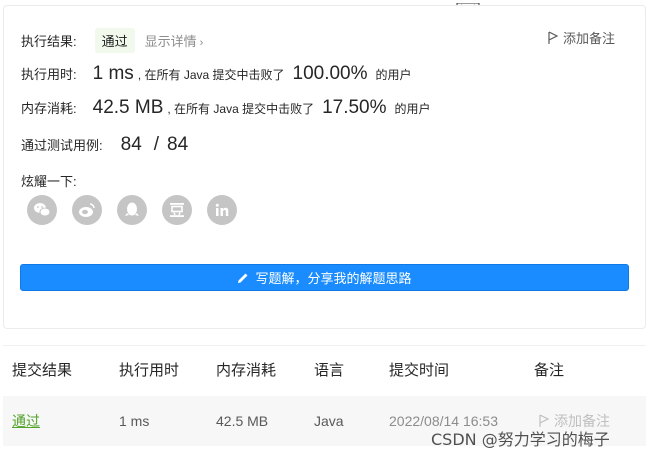  Describe the element at coordinates (354, 107) in the screenshot. I see `memory-percent: 17.50%` at that location.